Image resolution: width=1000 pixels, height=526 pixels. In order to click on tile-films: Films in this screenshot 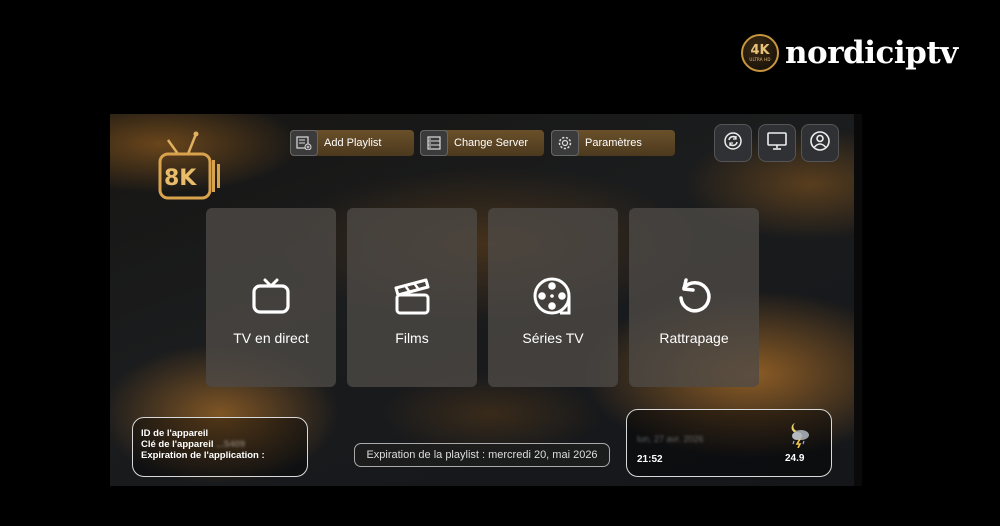, I will do `click(412, 297)`.